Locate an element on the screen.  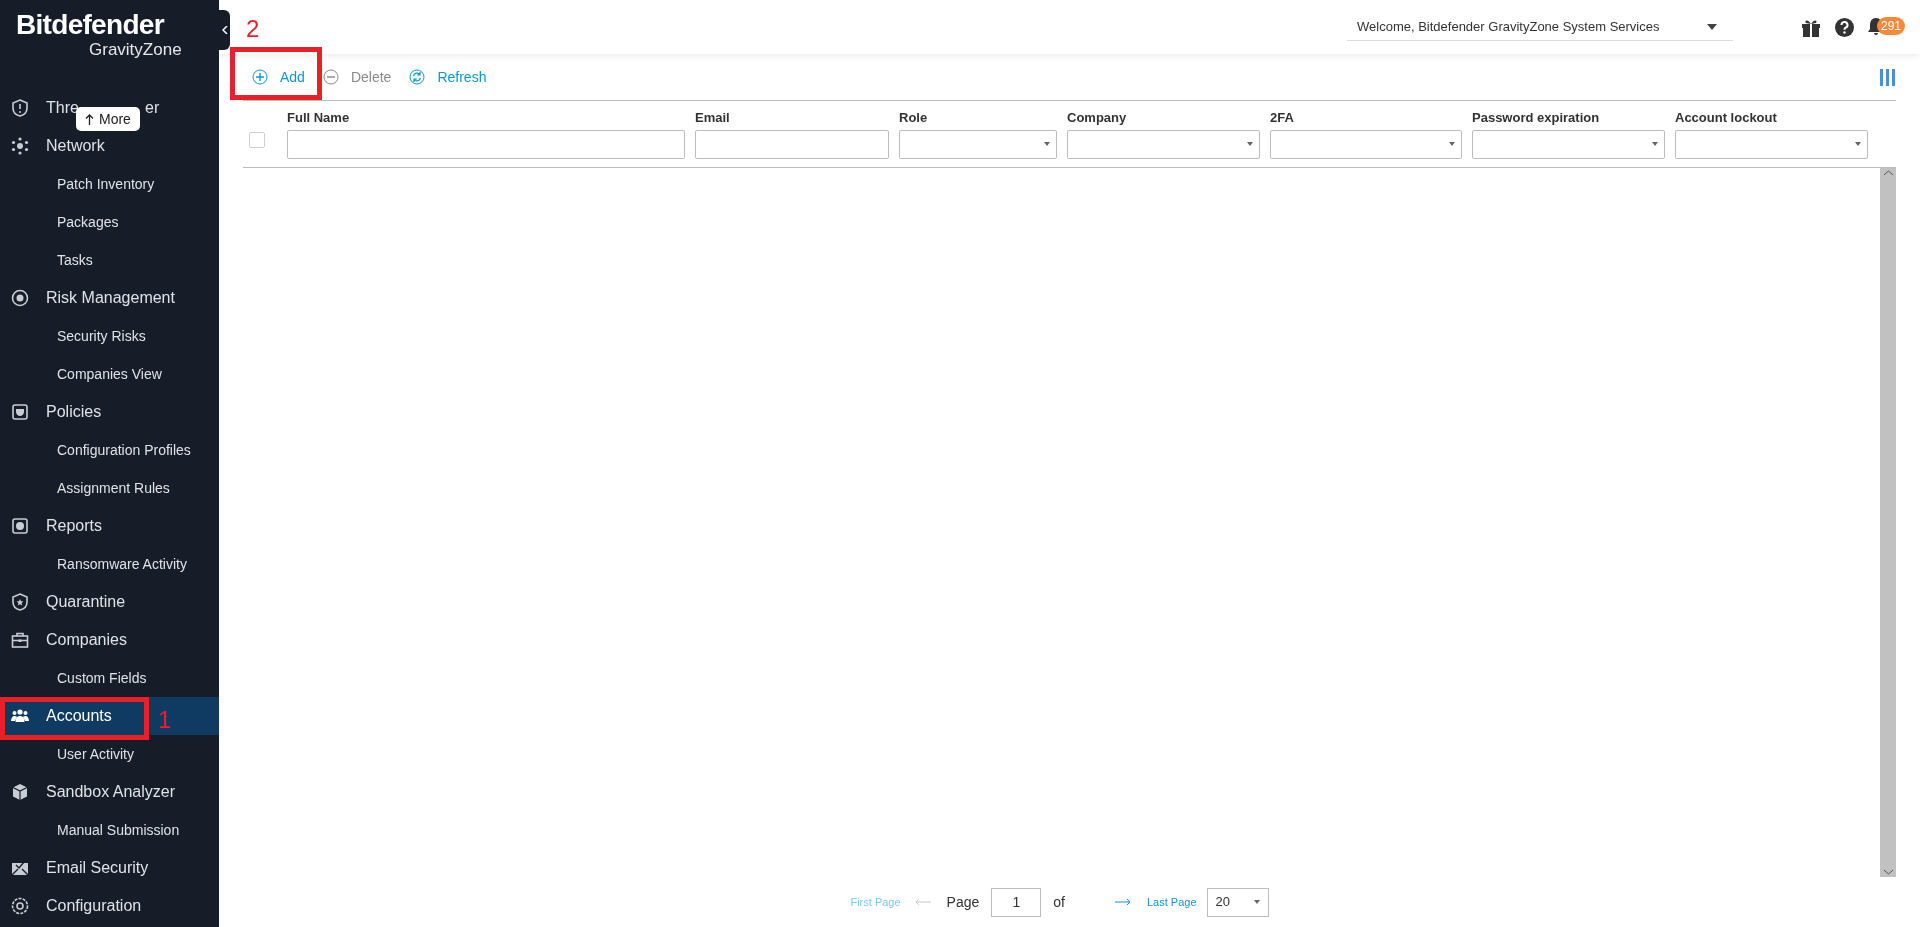
annotation-number: 2 is located at coordinates (253, 29).